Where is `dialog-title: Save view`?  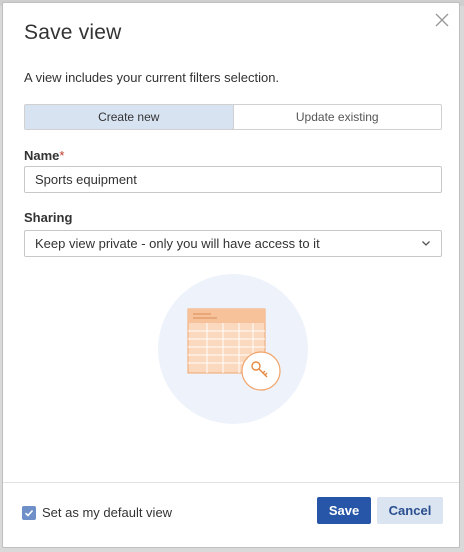
dialog-title: Save view is located at coordinates (73, 32).